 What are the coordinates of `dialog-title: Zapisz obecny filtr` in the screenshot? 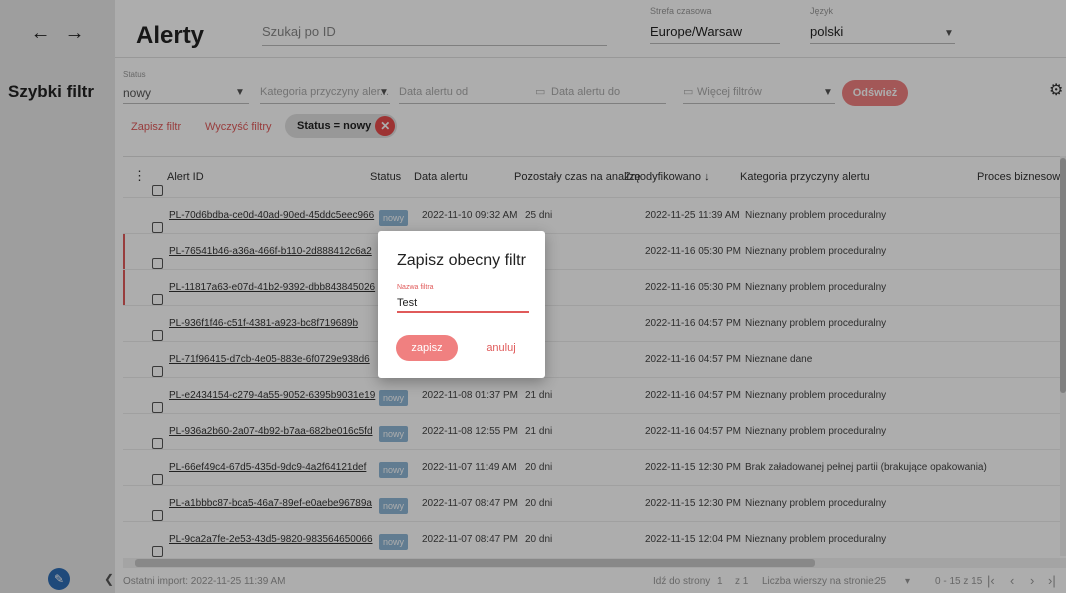 It's located at (461, 260).